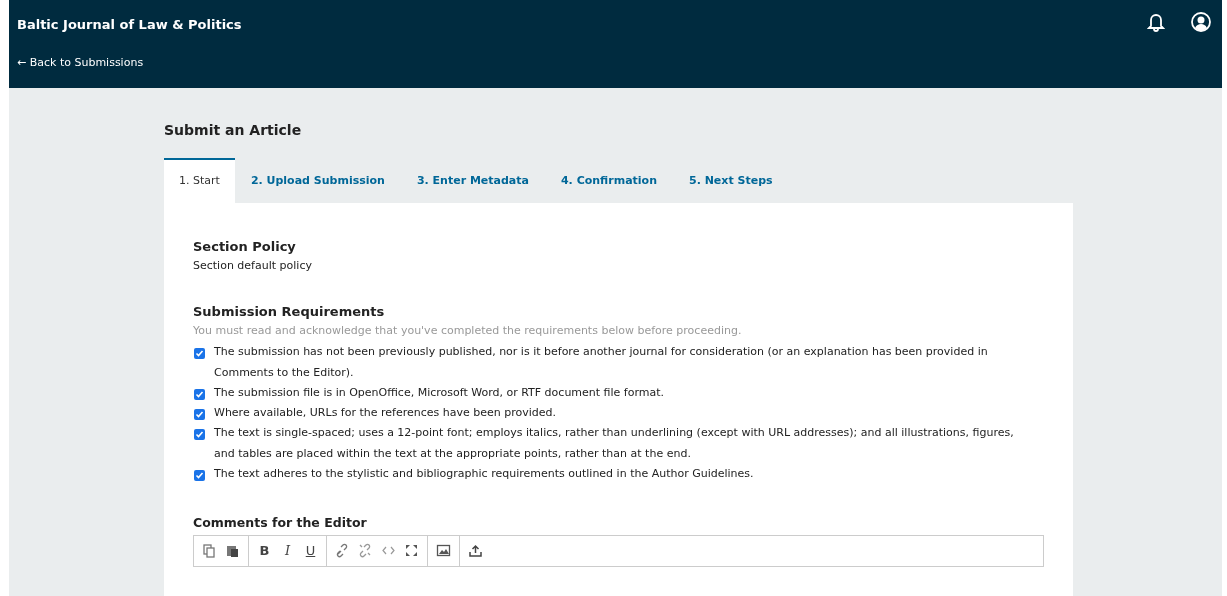 Image resolution: width=1227 pixels, height=596 pixels. What do you see at coordinates (614, 443) in the screenshot?
I see `requirement-text: The text is single-spaced; uses a 12-point font; employs italics, rather than underlining (except with URL addresses); and all illustrations, figures, and tables are placed within the text at the appropriate points, rather than at the end.` at bounding box center [614, 443].